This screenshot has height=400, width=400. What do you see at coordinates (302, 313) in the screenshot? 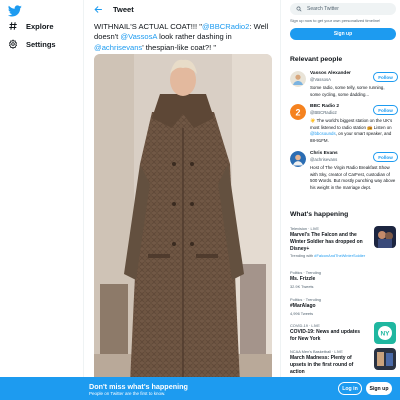
I see `trend-sub: 4,996 Tweets` at bounding box center [302, 313].